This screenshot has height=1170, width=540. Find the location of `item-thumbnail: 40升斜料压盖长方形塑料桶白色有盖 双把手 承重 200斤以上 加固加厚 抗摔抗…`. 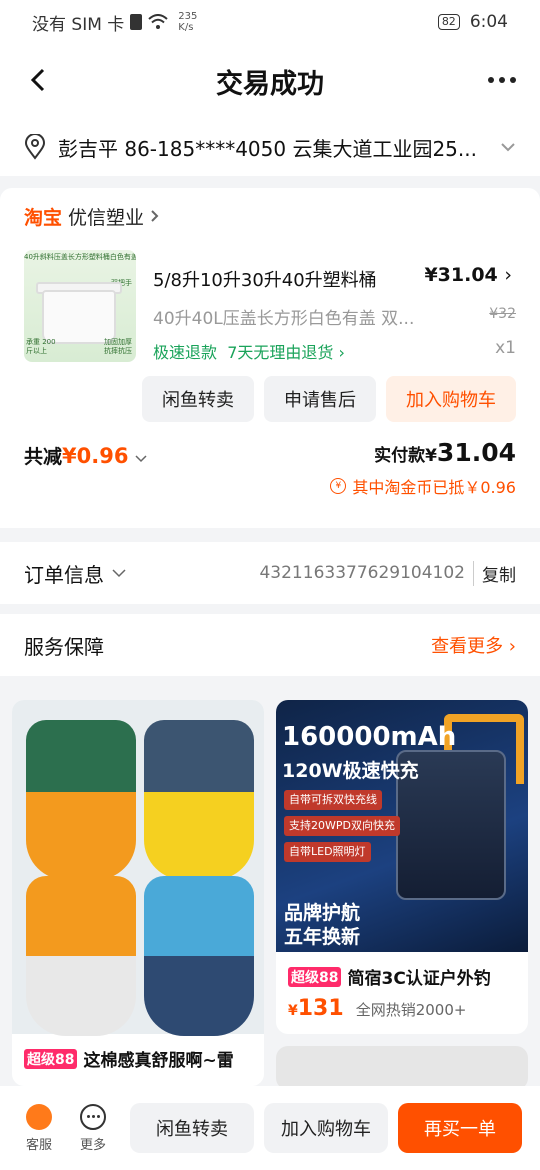

item-thumbnail: 40升斜料压盖长方形塑料桶白色有盖 双把手 承重 200斤以上 加固加厚 抗摔抗… is located at coordinates (80, 306).